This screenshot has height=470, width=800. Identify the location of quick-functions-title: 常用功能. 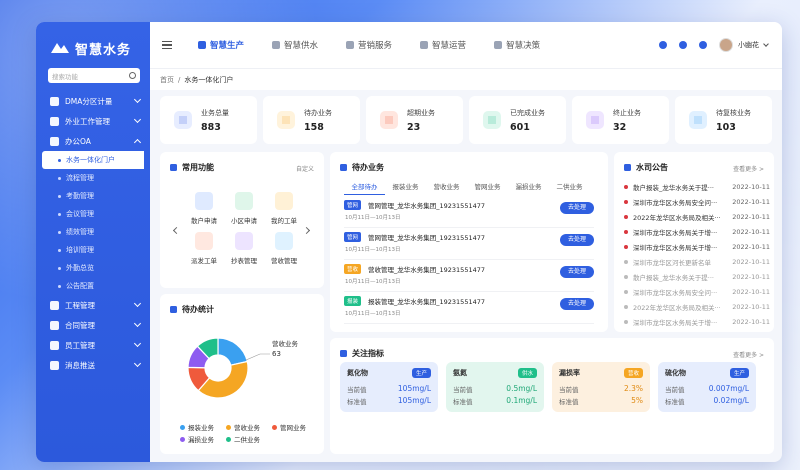
(192, 167).